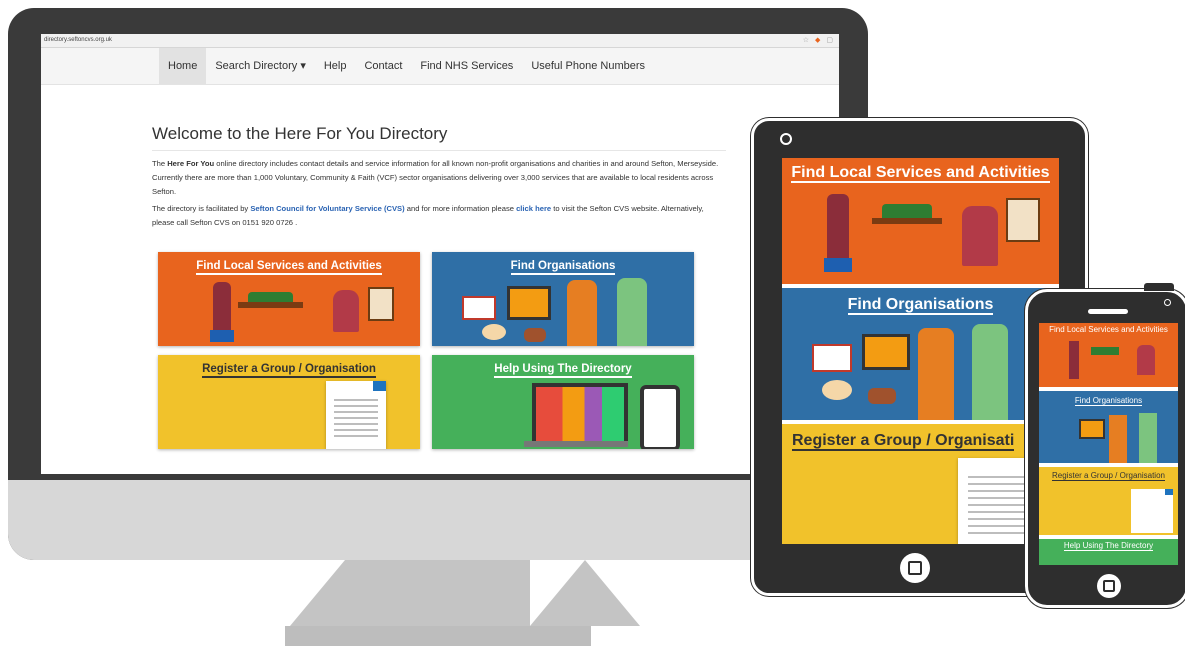  Describe the element at coordinates (1159, 287) in the screenshot. I see `phone-power-button` at that location.